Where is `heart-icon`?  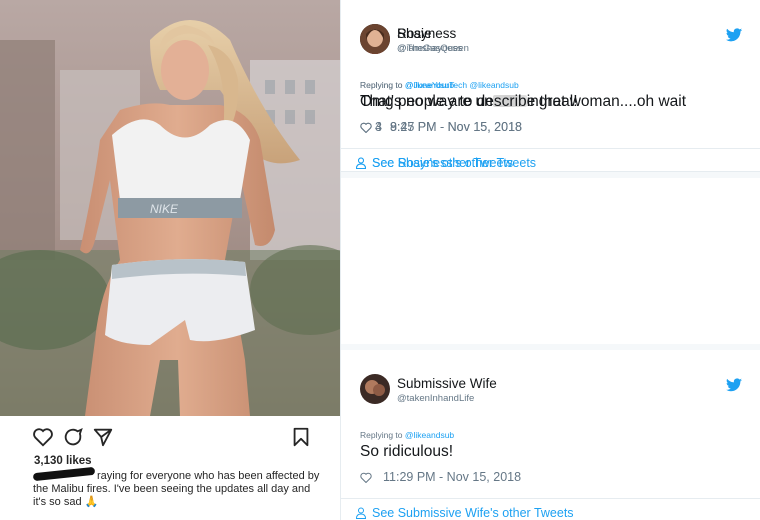
heart-icon is located at coordinates (43, 437).